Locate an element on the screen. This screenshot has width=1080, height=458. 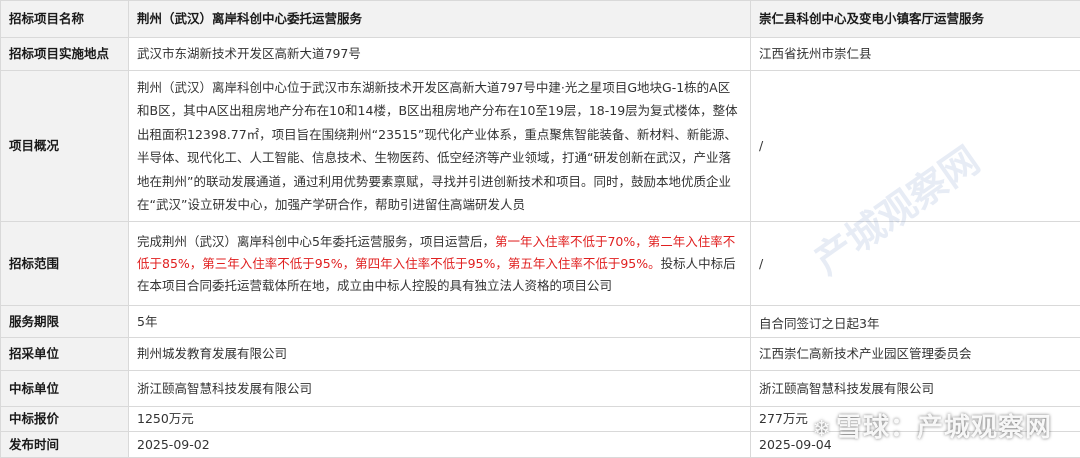
table-row-price: 中标报价 1250万元 277万元 is located at coordinates (540, 419).